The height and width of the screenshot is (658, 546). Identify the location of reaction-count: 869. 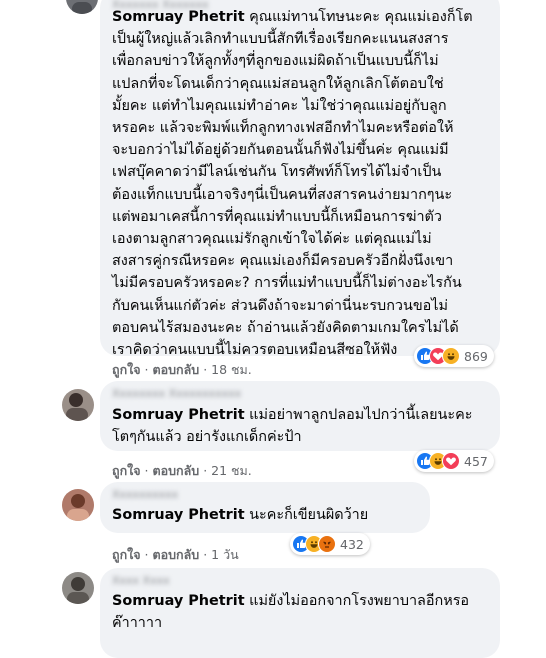
(476, 356).